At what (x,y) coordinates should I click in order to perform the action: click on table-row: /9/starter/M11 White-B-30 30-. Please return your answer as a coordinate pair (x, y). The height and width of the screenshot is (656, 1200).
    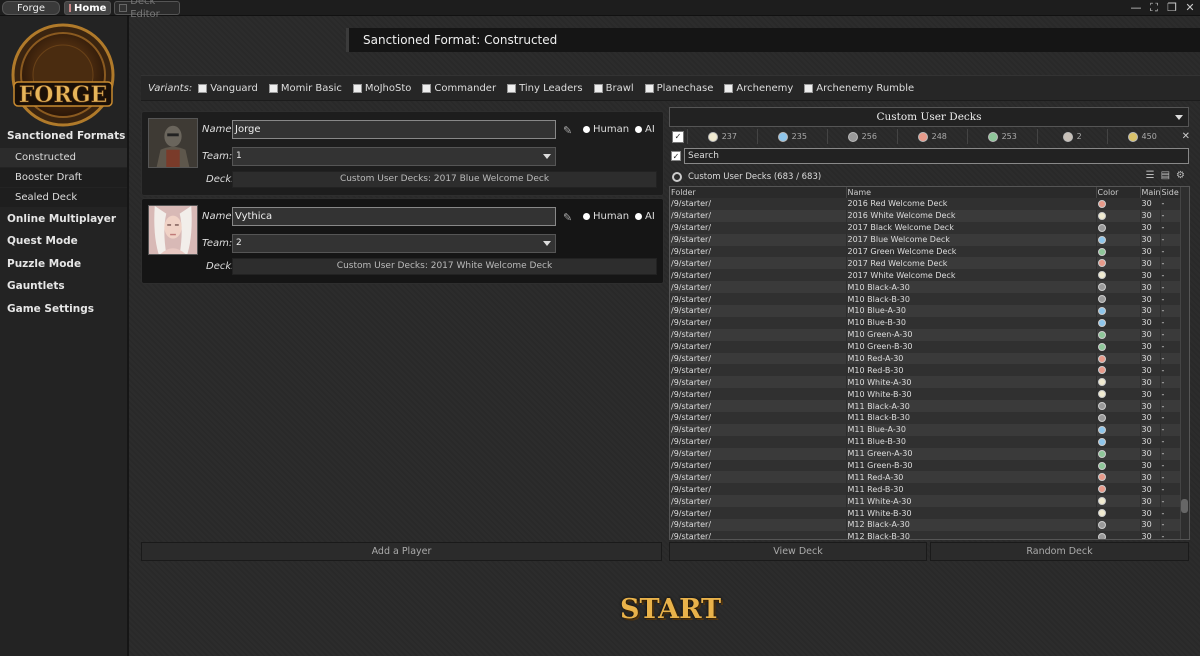
    Looking at the image, I should click on (926, 513).